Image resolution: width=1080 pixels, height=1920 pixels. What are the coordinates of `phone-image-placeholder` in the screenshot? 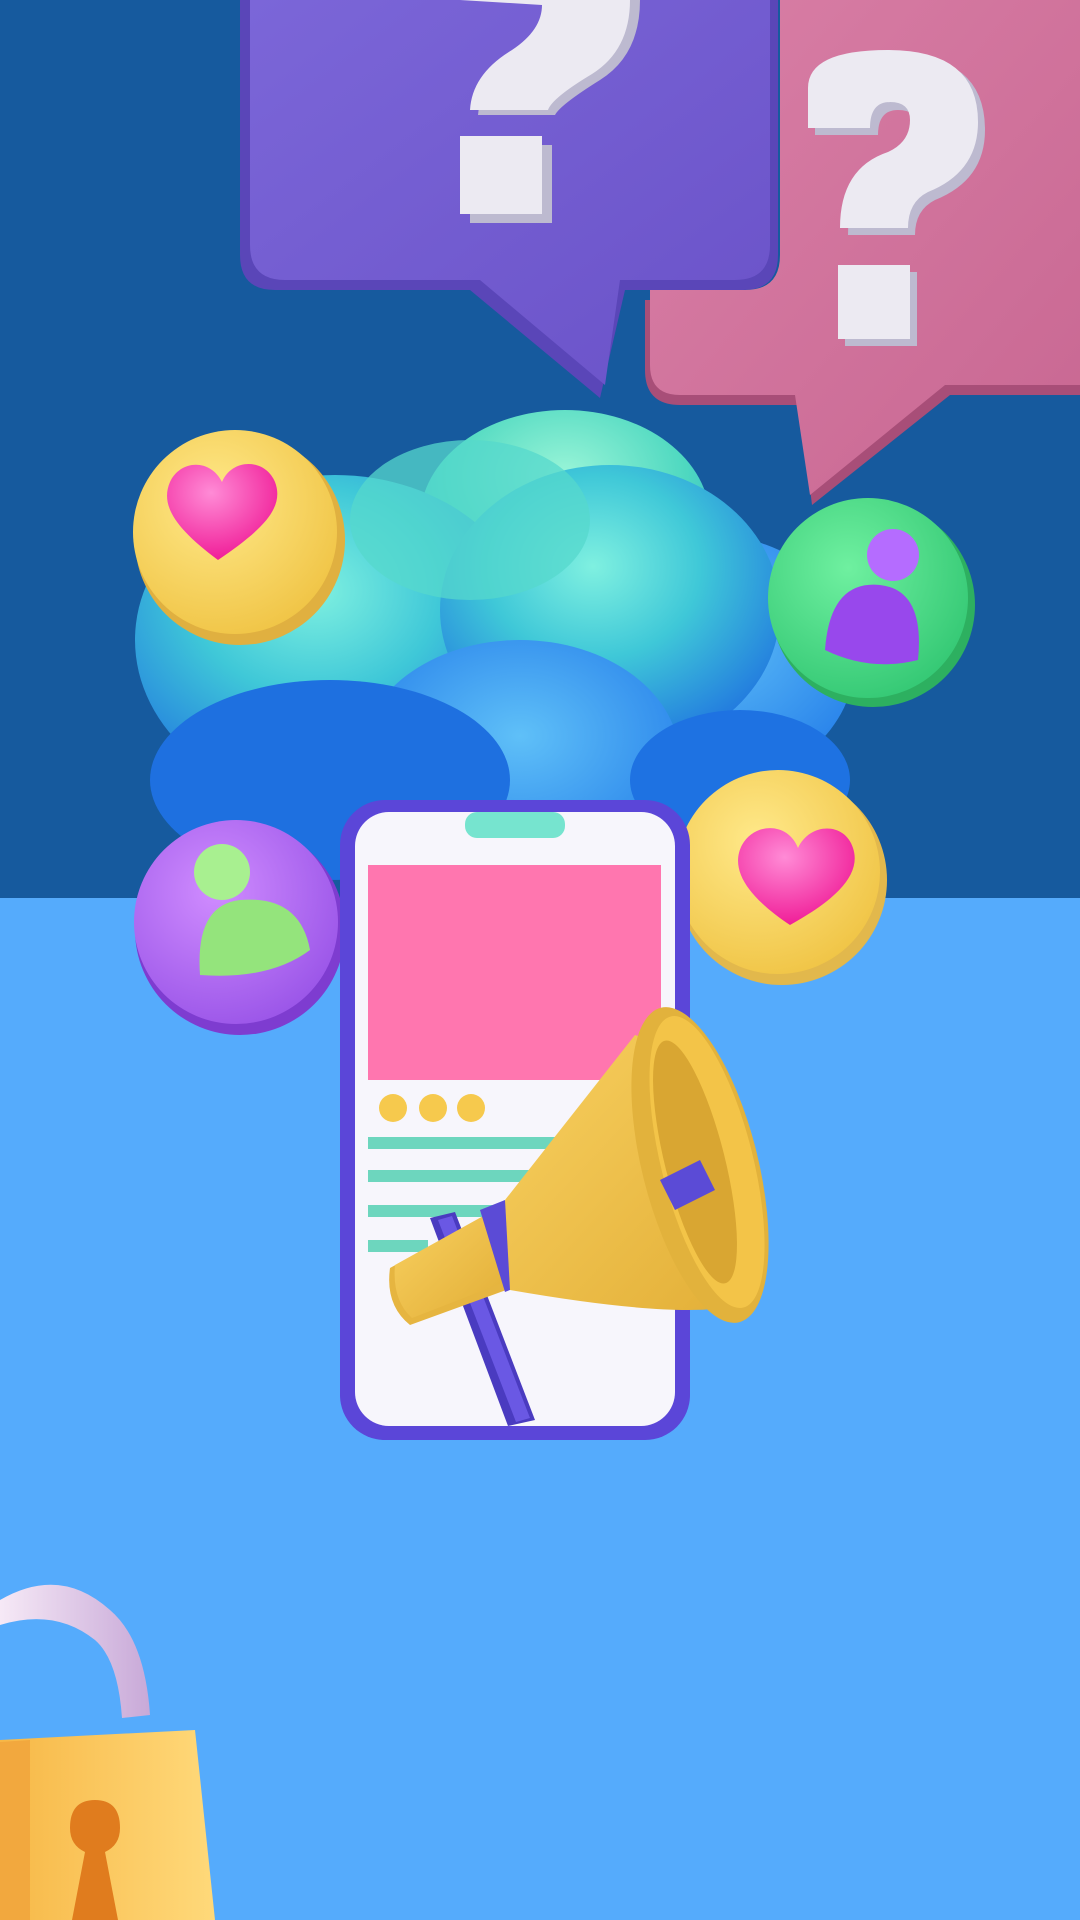 It's located at (514, 972).